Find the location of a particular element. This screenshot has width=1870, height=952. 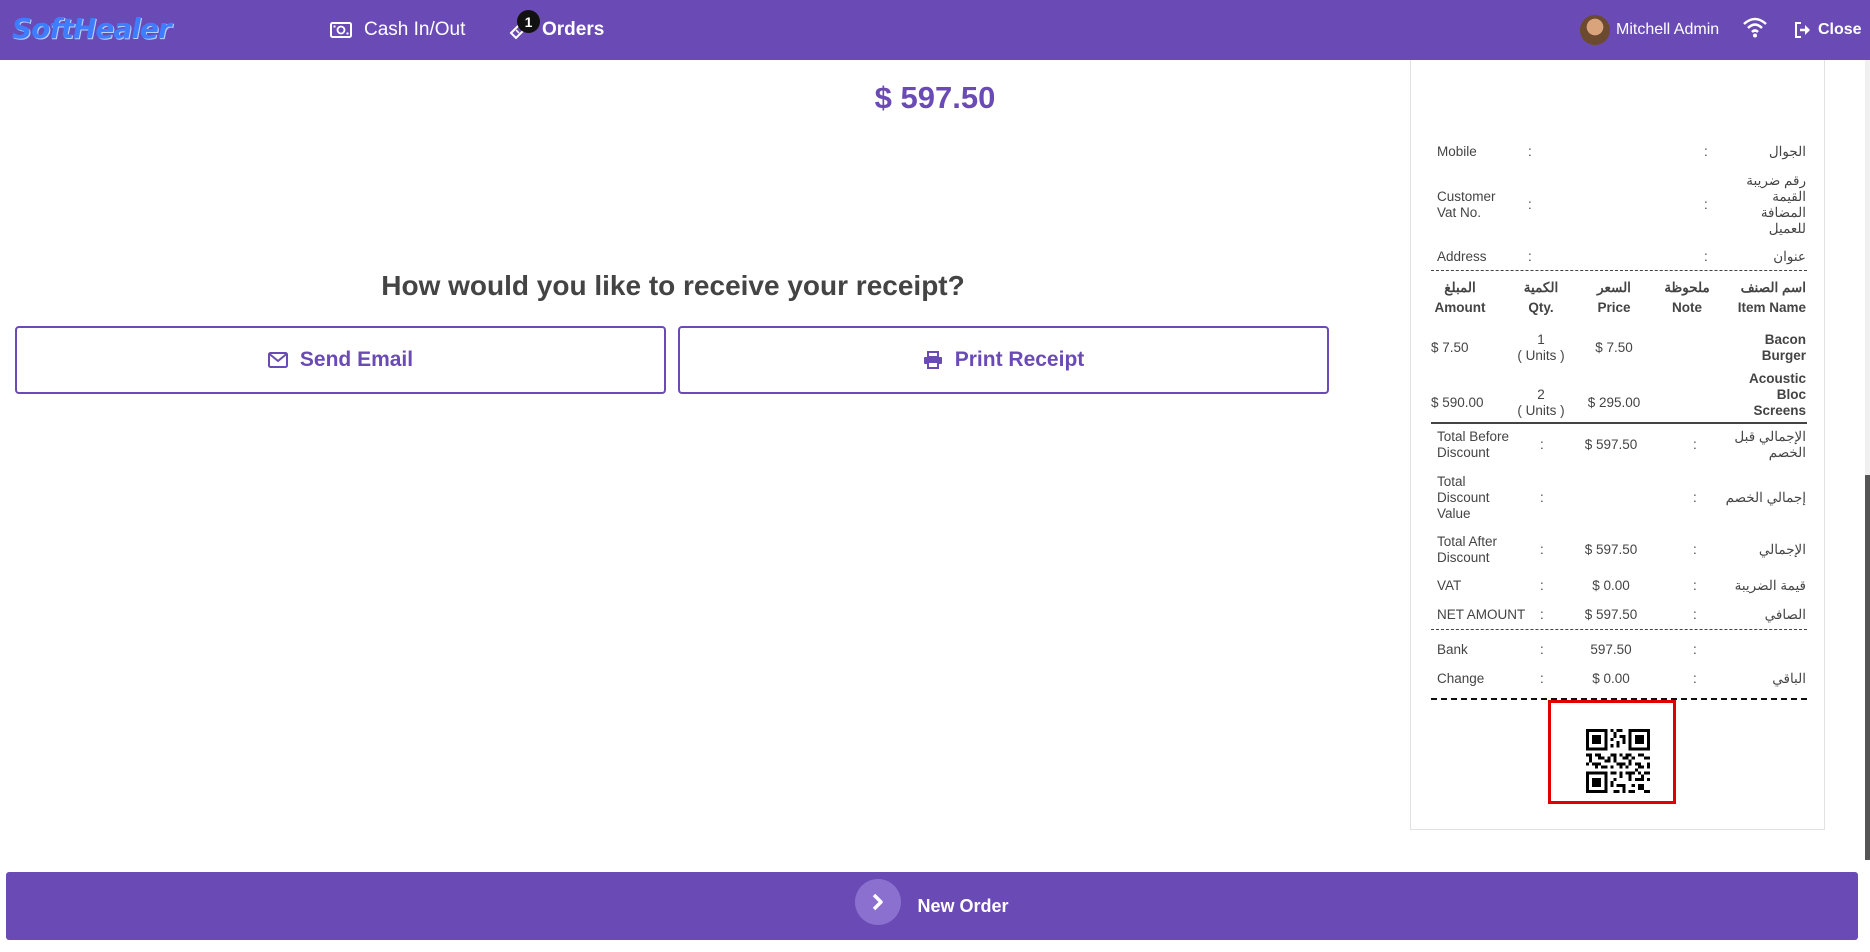

company-logo: SoftHealer is located at coordinates (92, 28).